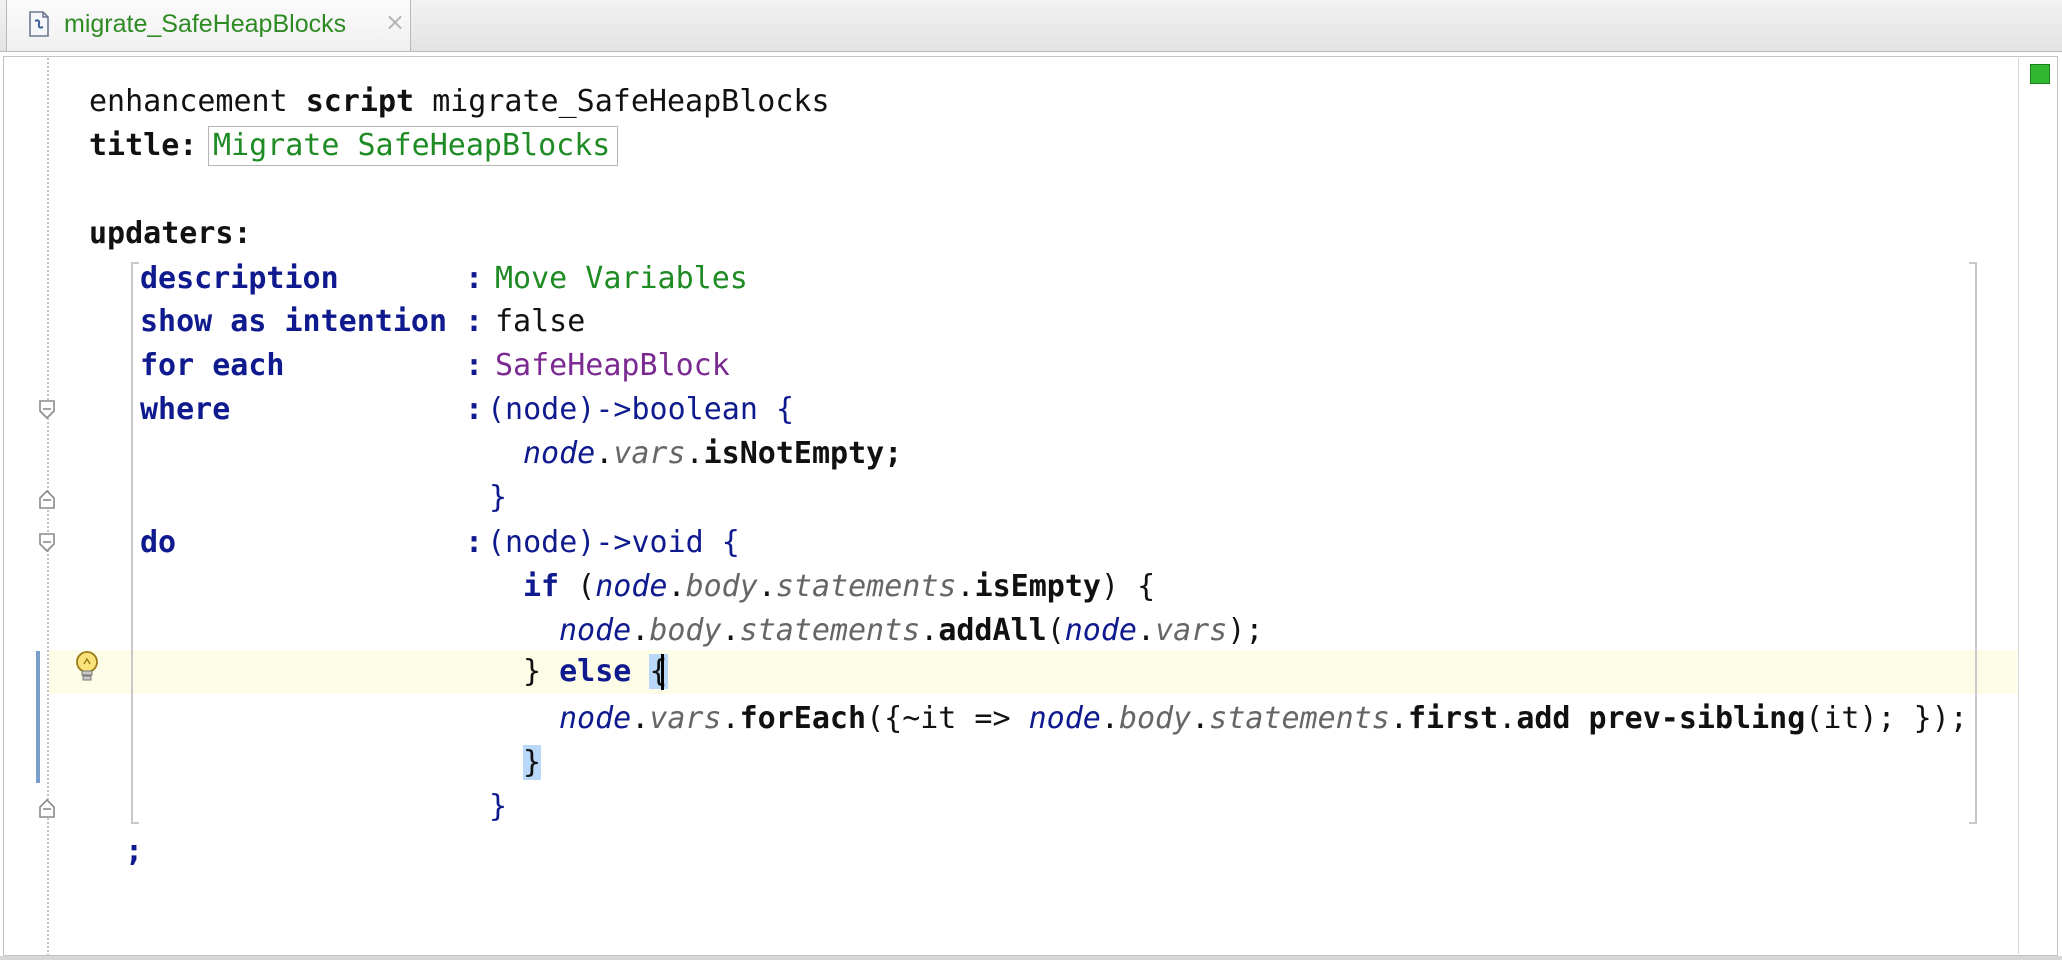 The width and height of the screenshot is (2062, 960). I want to click on operation: forEach, so click(803, 718).